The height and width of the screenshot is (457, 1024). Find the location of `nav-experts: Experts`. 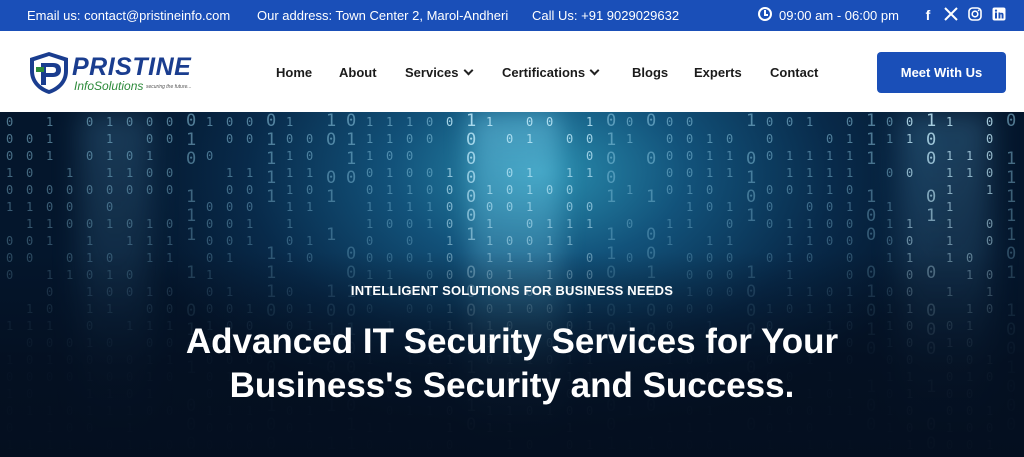

nav-experts: Experts is located at coordinates (718, 72).